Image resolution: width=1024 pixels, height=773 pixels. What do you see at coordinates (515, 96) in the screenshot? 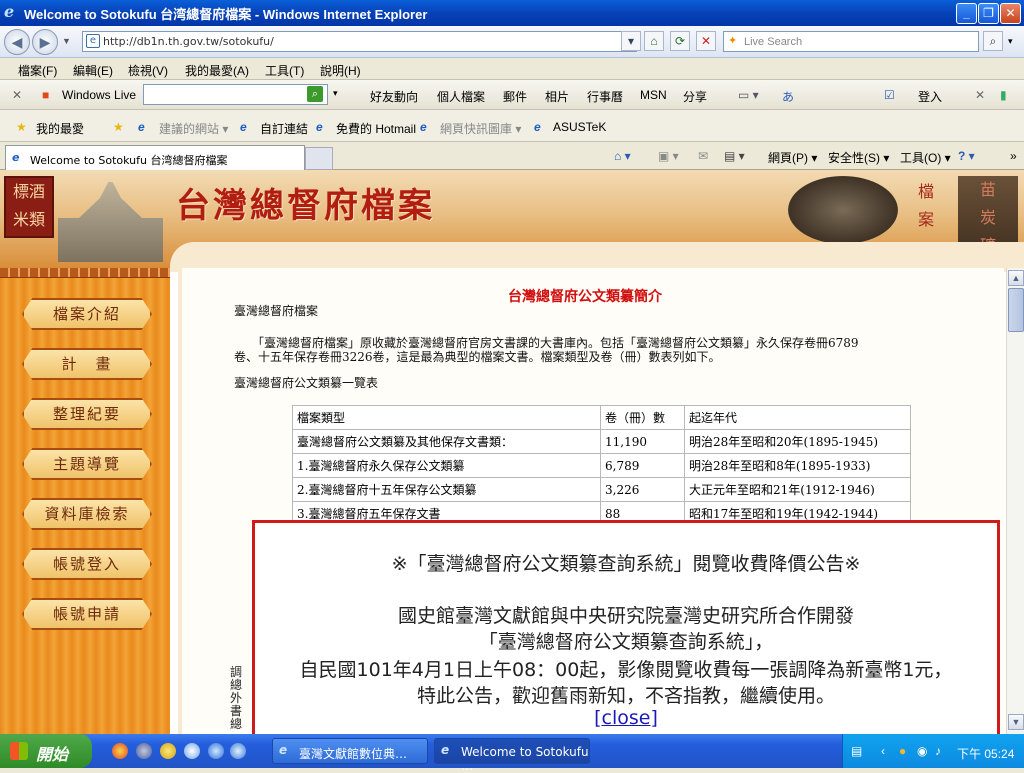
I see `live-item-mail: 郵件` at bounding box center [515, 96].